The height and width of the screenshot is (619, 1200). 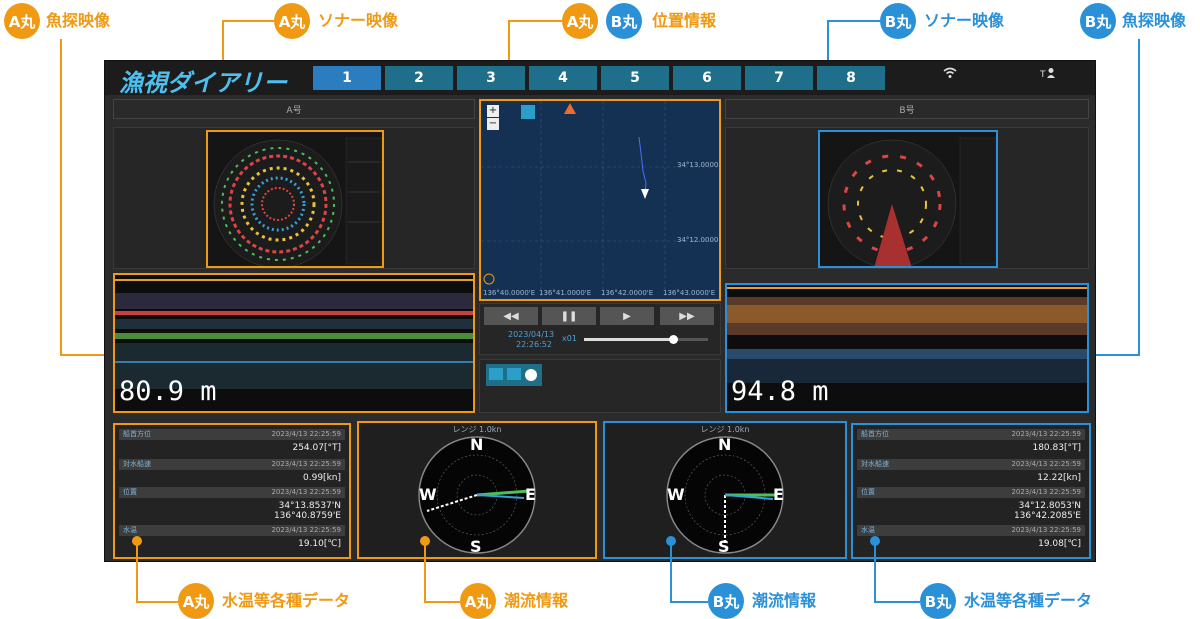 What do you see at coordinates (509, 293) in the screenshot?
I see `map-lon-1: 136°40.0000'E` at bounding box center [509, 293].